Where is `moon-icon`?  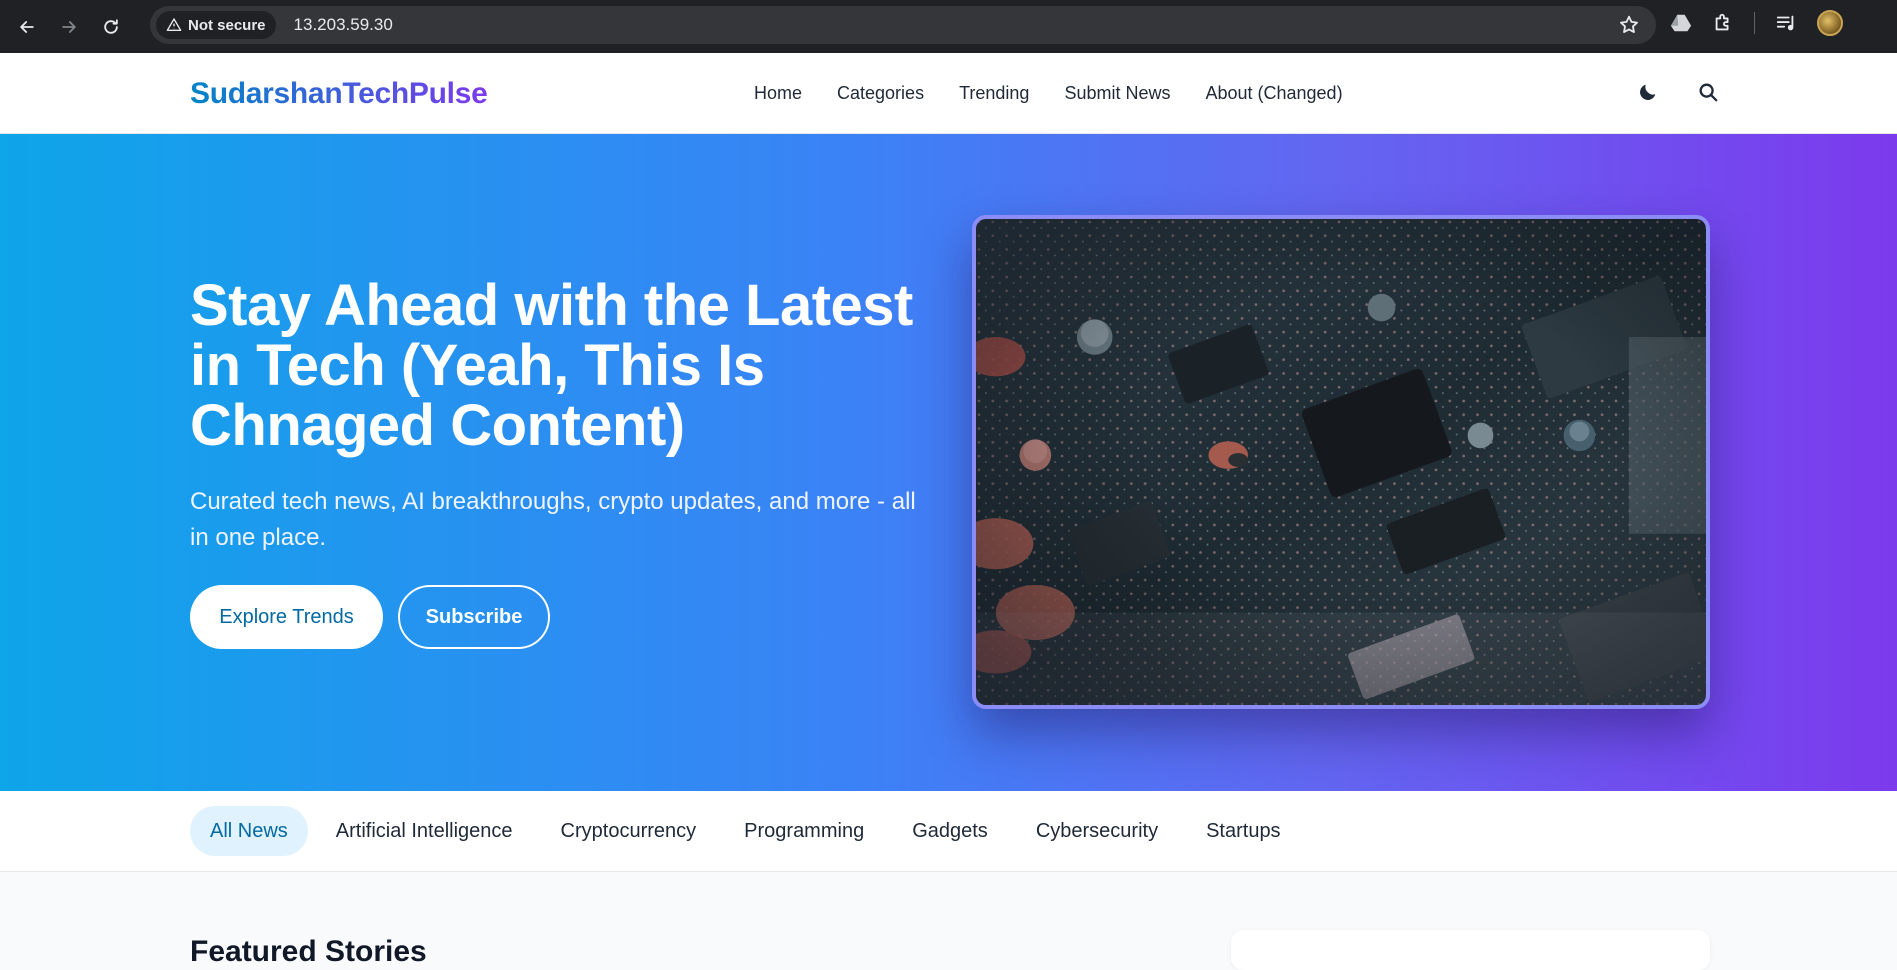
moon-icon is located at coordinates (1648, 92).